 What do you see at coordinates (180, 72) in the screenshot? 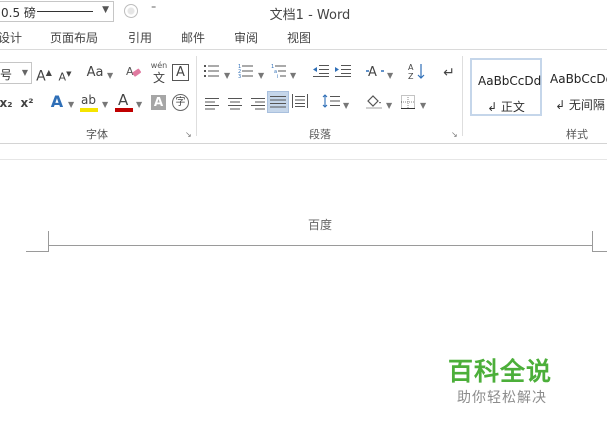
I see `character-border-button: A` at bounding box center [180, 72].